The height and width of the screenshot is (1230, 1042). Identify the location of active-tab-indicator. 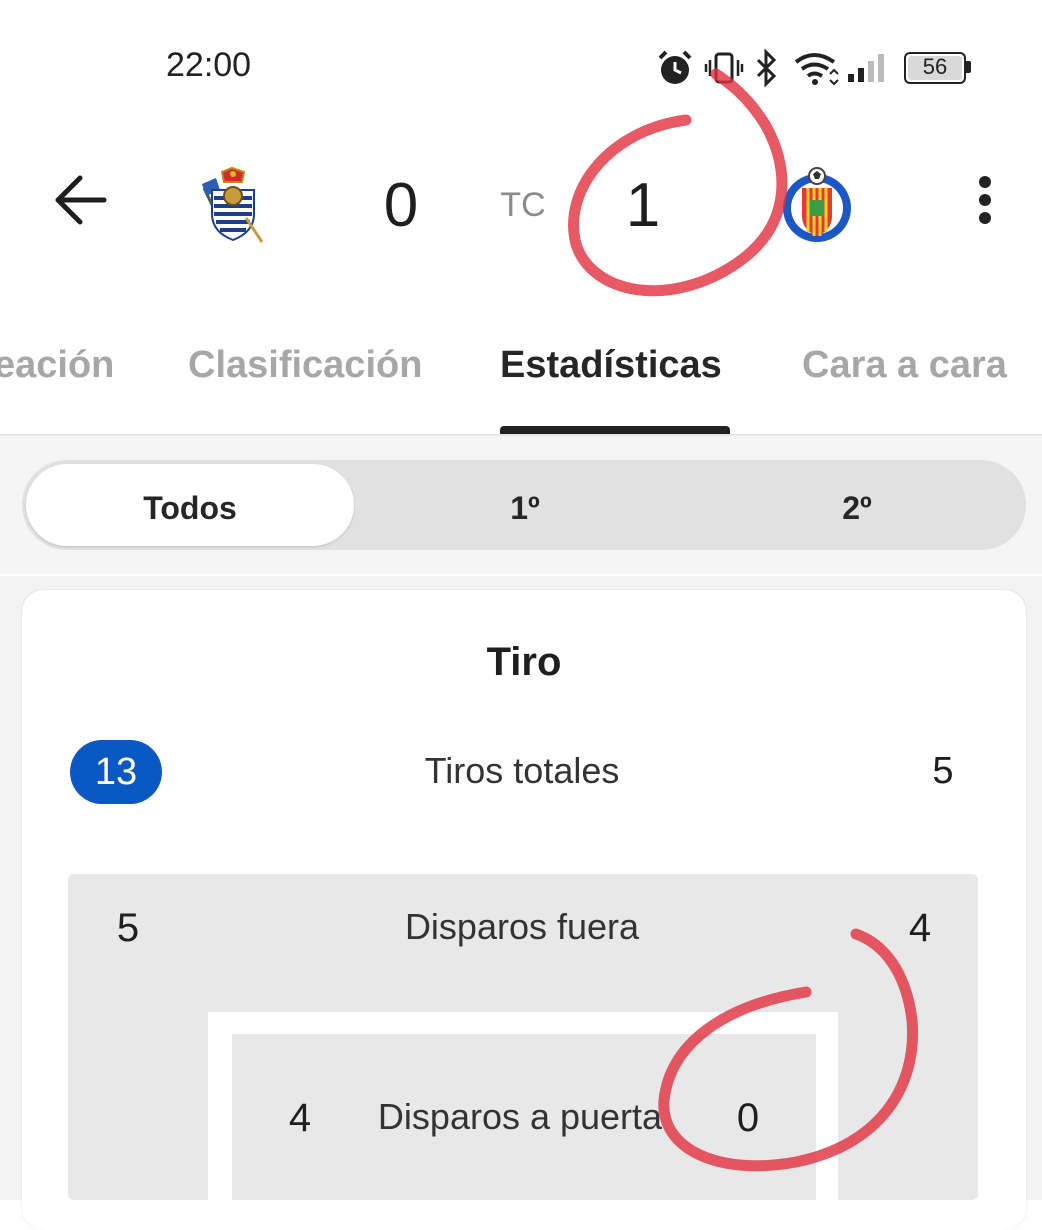
(615, 430).